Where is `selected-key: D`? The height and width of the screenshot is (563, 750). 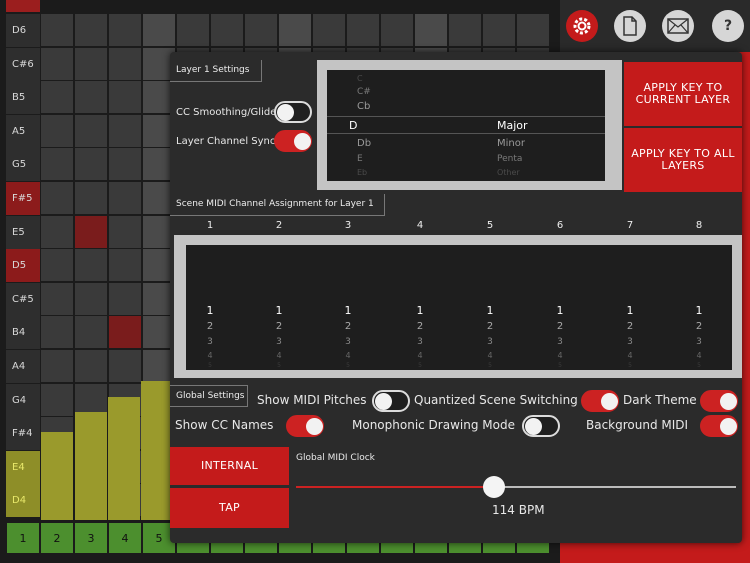
selected-key: D is located at coordinates (353, 125).